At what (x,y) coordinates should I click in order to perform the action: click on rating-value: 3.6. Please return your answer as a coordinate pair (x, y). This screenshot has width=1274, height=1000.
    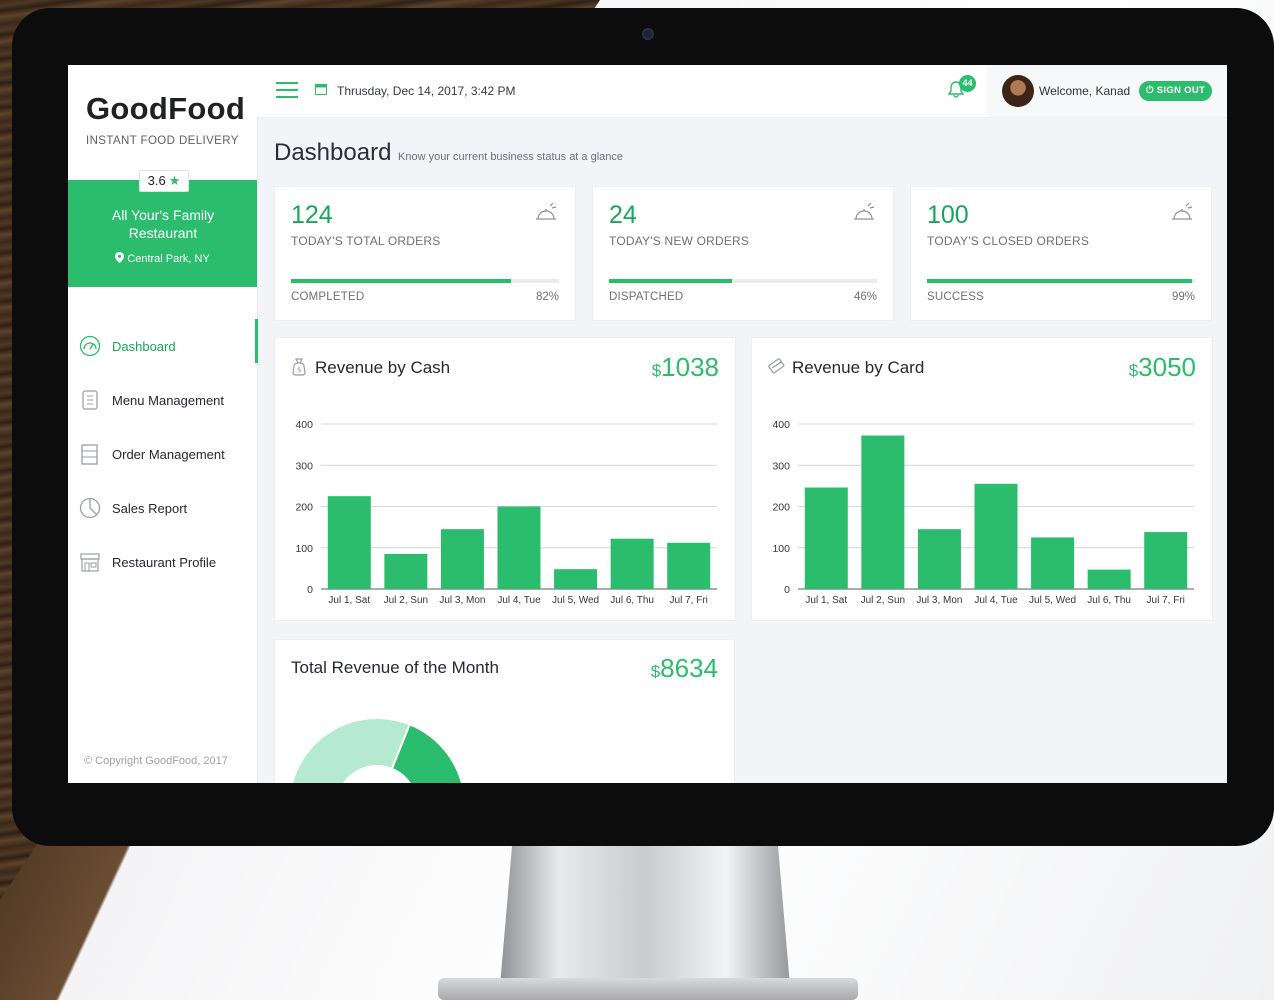
    Looking at the image, I should click on (156, 180).